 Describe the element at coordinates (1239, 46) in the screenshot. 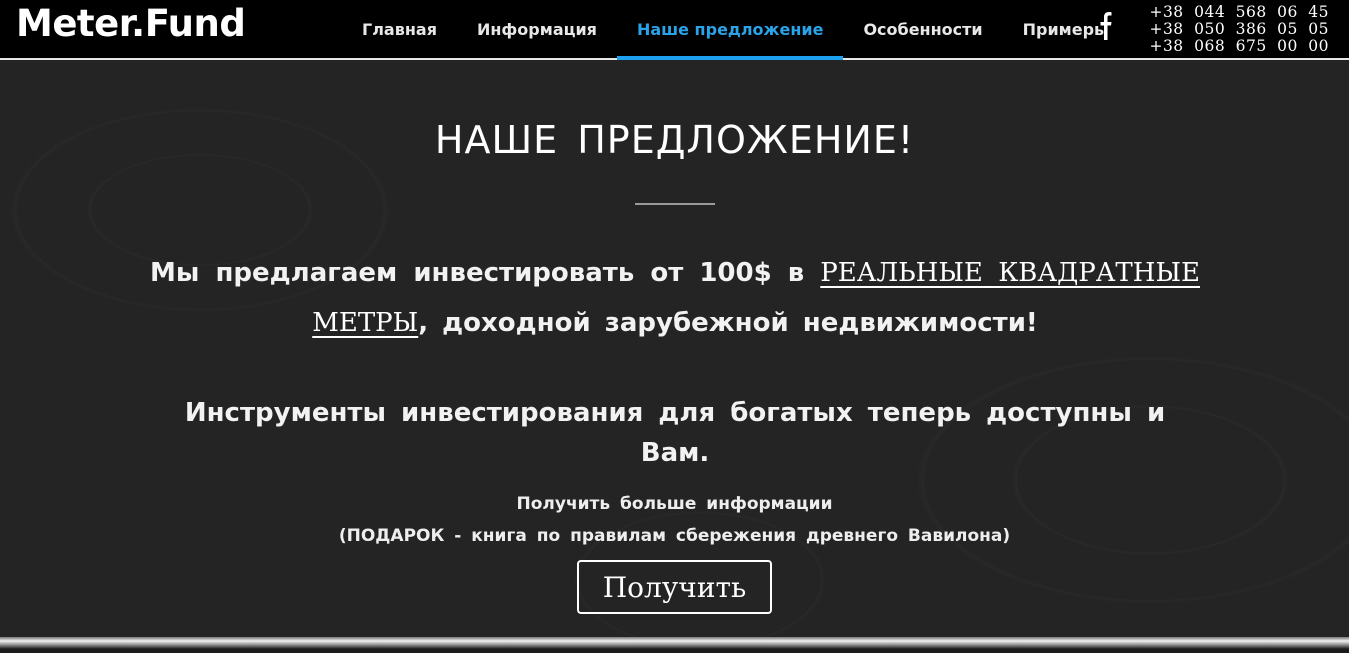

I see `phone-number: +38 068 675 00 00` at that location.